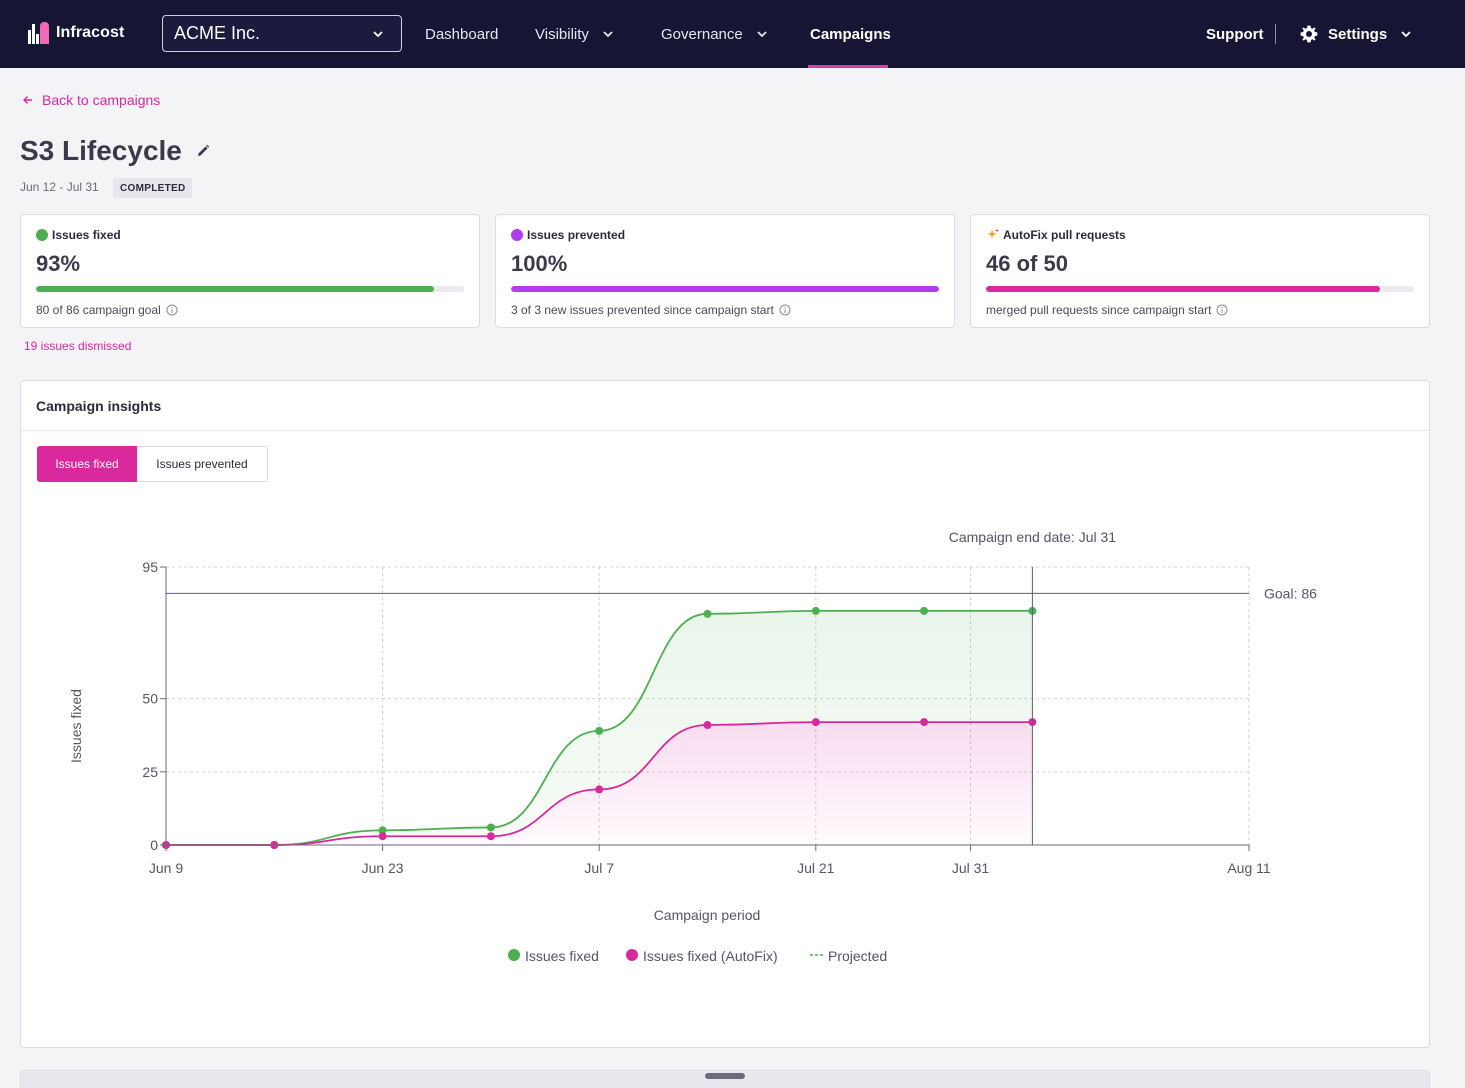 This screenshot has width=1465, height=1088. What do you see at coordinates (87, 464) in the screenshot?
I see `tab-issues-fixed: Issues fixed` at bounding box center [87, 464].